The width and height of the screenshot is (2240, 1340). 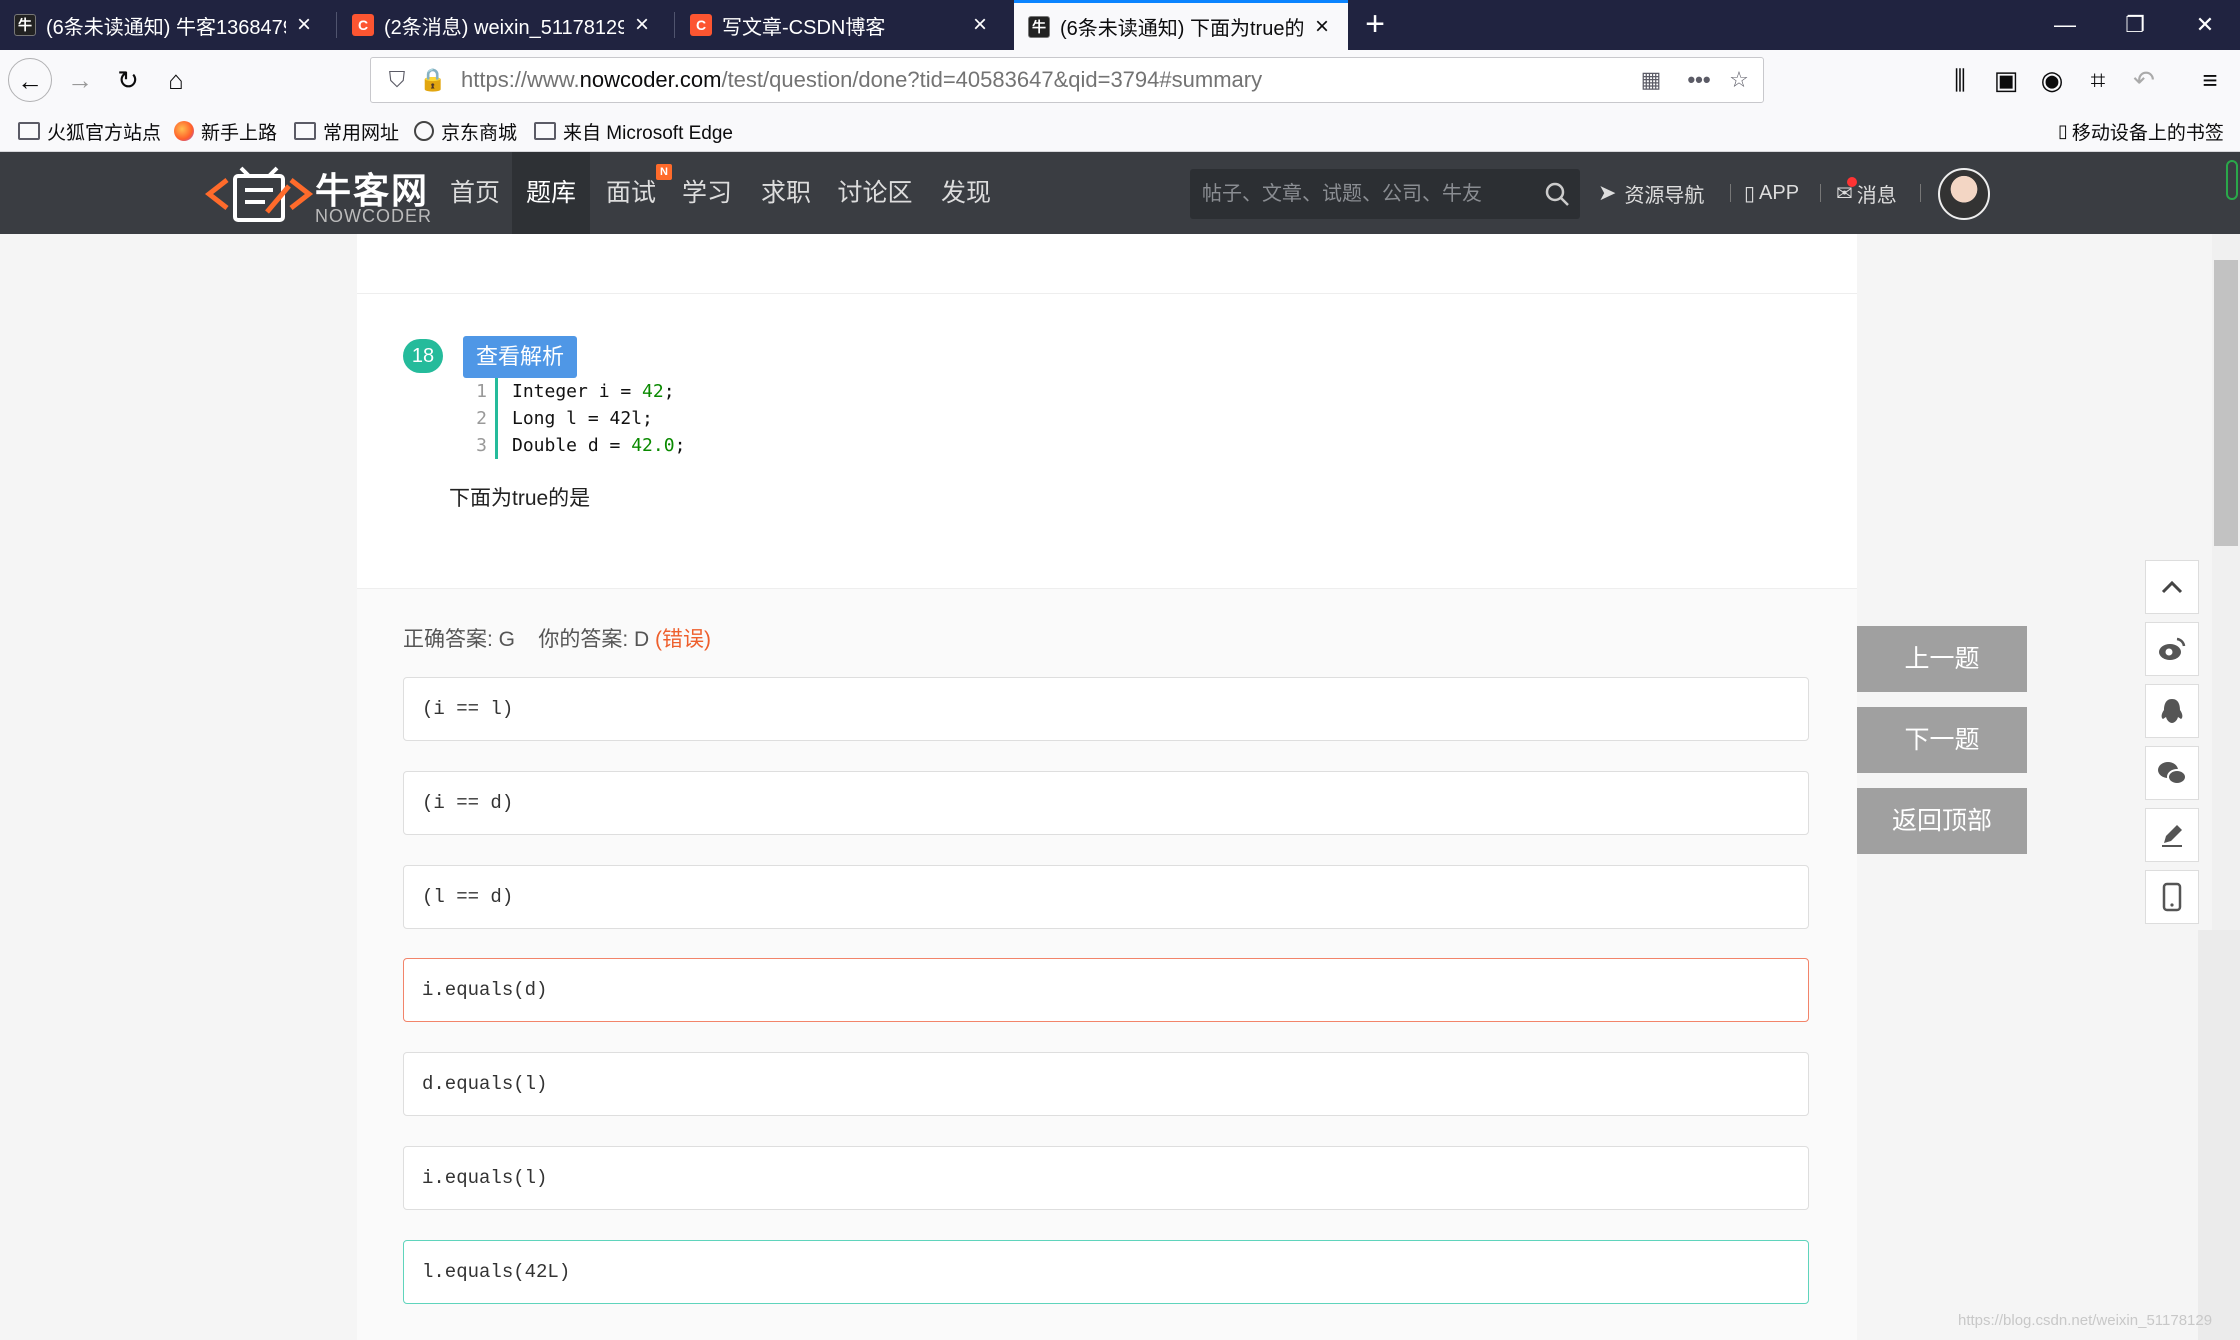 What do you see at coordinates (2052, 80) in the screenshot?
I see `account-icon: ◉` at bounding box center [2052, 80].